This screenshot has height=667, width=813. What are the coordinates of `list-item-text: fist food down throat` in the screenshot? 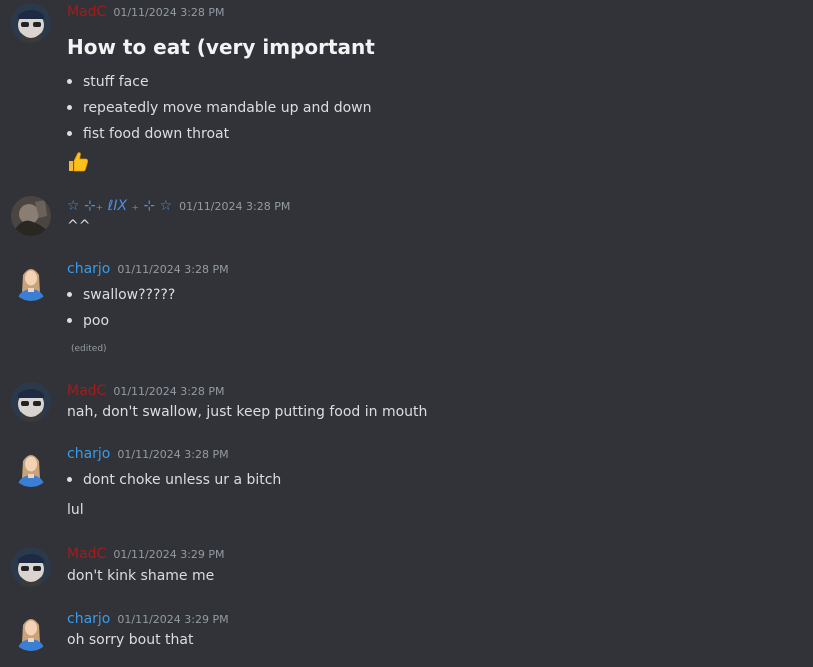 It's located at (156, 134).